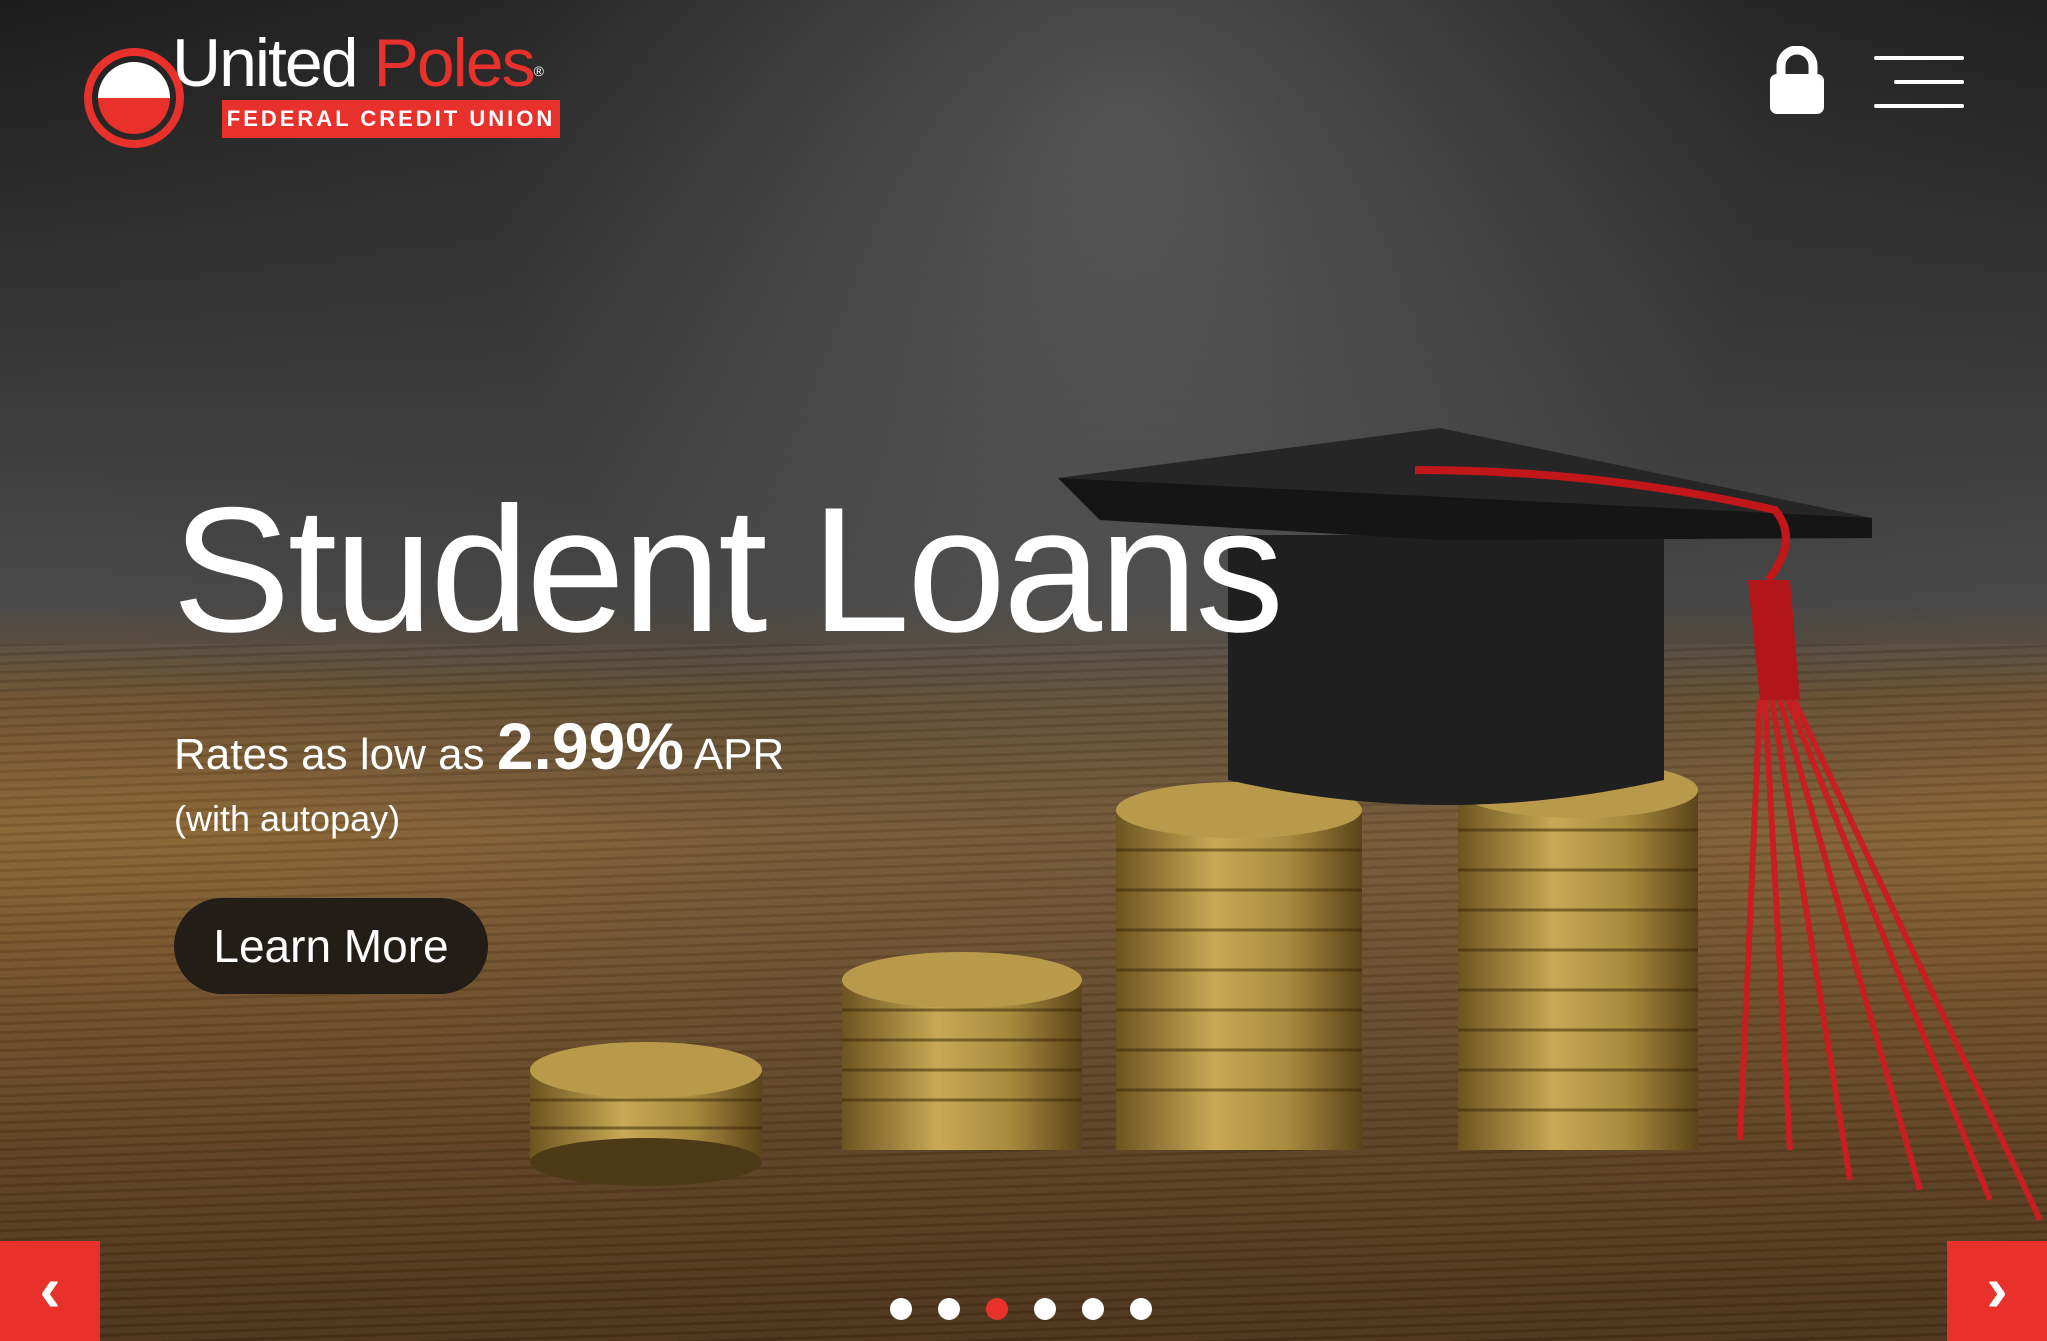 This screenshot has height=1341, width=2047. What do you see at coordinates (739, 754) in the screenshot?
I see `rate-suffix: APR` at bounding box center [739, 754].